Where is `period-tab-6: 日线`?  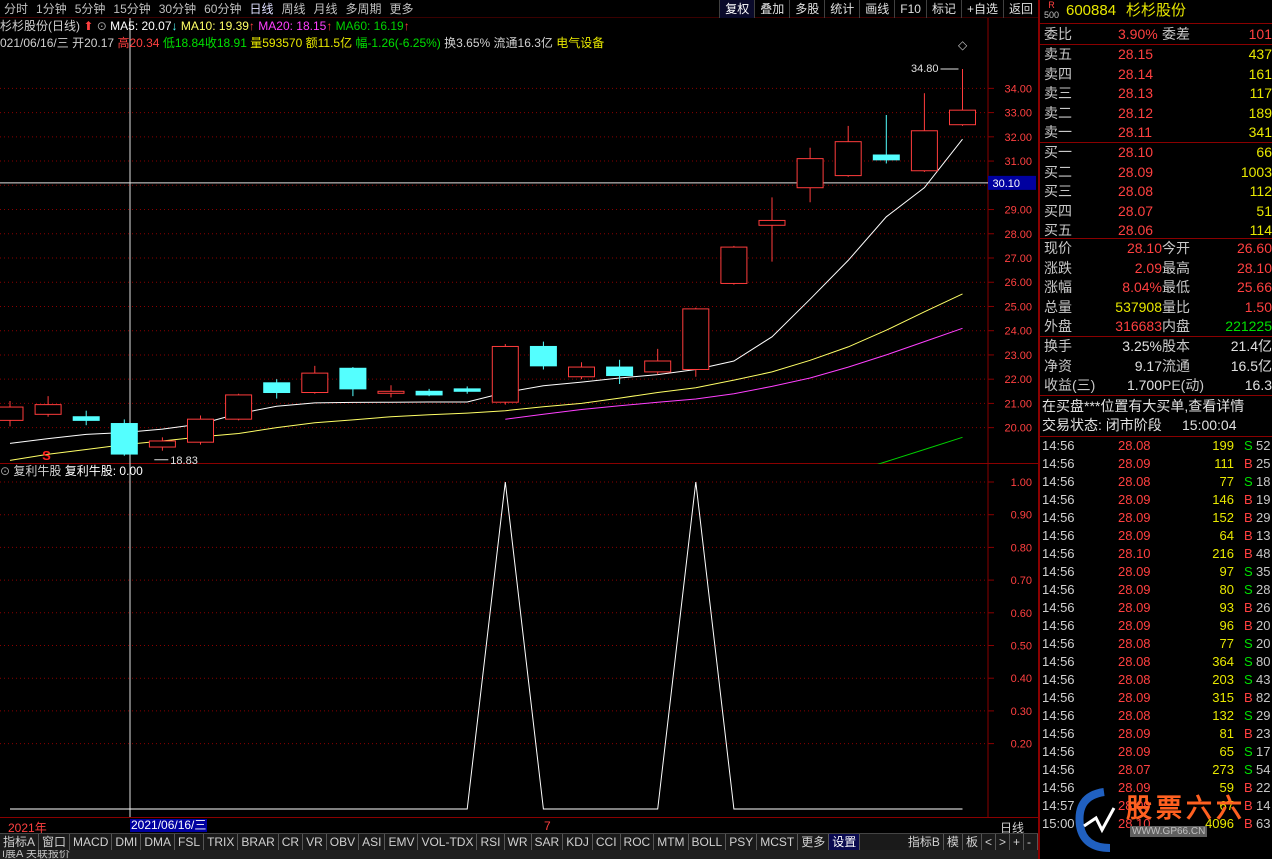 period-tab-6: 日线 is located at coordinates (261, 9).